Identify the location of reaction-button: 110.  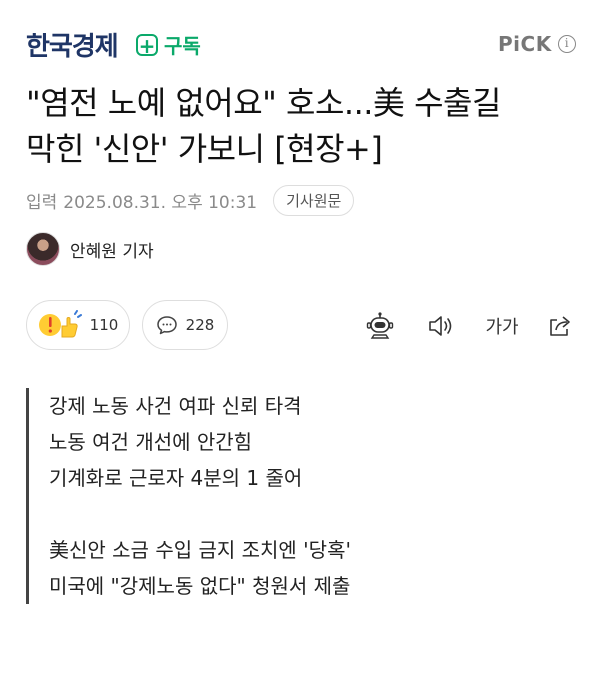
(78, 325).